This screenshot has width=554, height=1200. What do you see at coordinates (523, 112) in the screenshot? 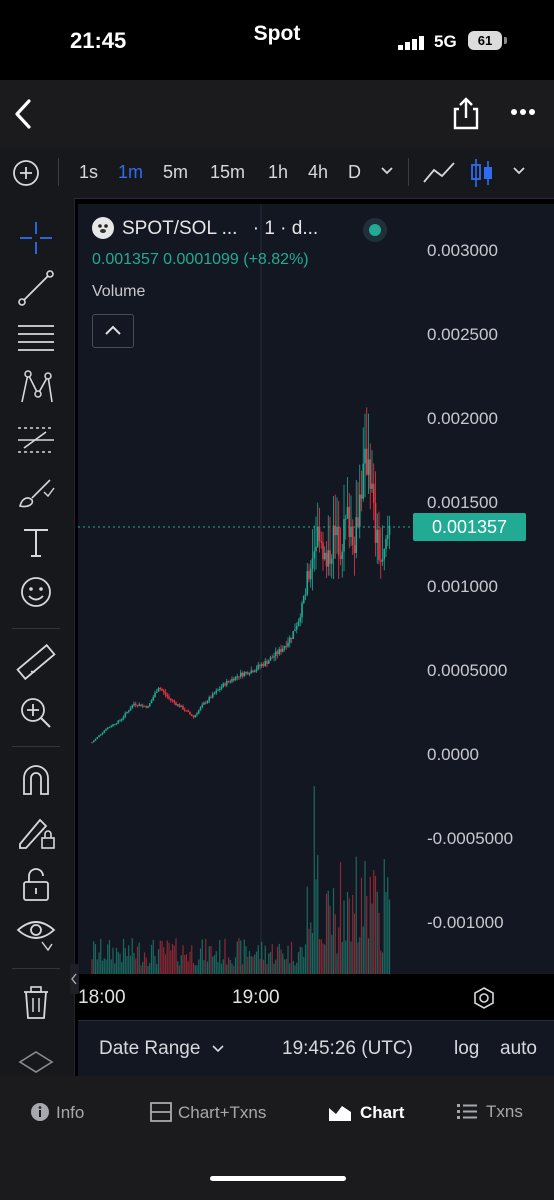
I see `more-icon` at bounding box center [523, 112].